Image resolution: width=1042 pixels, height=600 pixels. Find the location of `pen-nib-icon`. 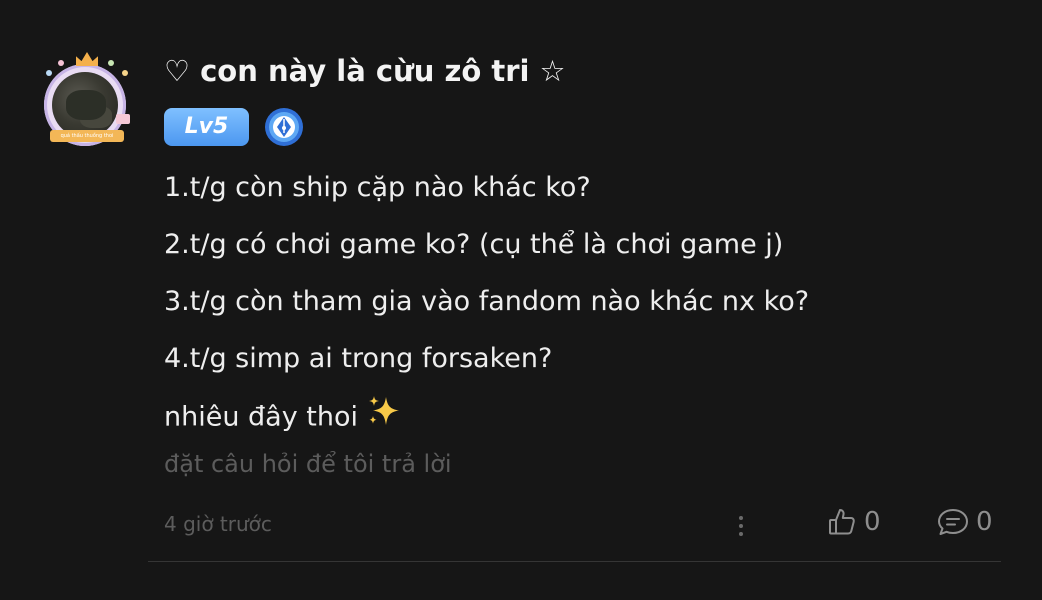

pen-nib-icon is located at coordinates (284, 127).